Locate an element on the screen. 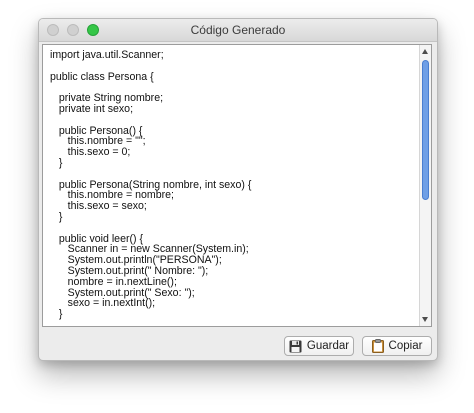  code-line: this.sexo = sexo; is located at coordinates (98, 206).